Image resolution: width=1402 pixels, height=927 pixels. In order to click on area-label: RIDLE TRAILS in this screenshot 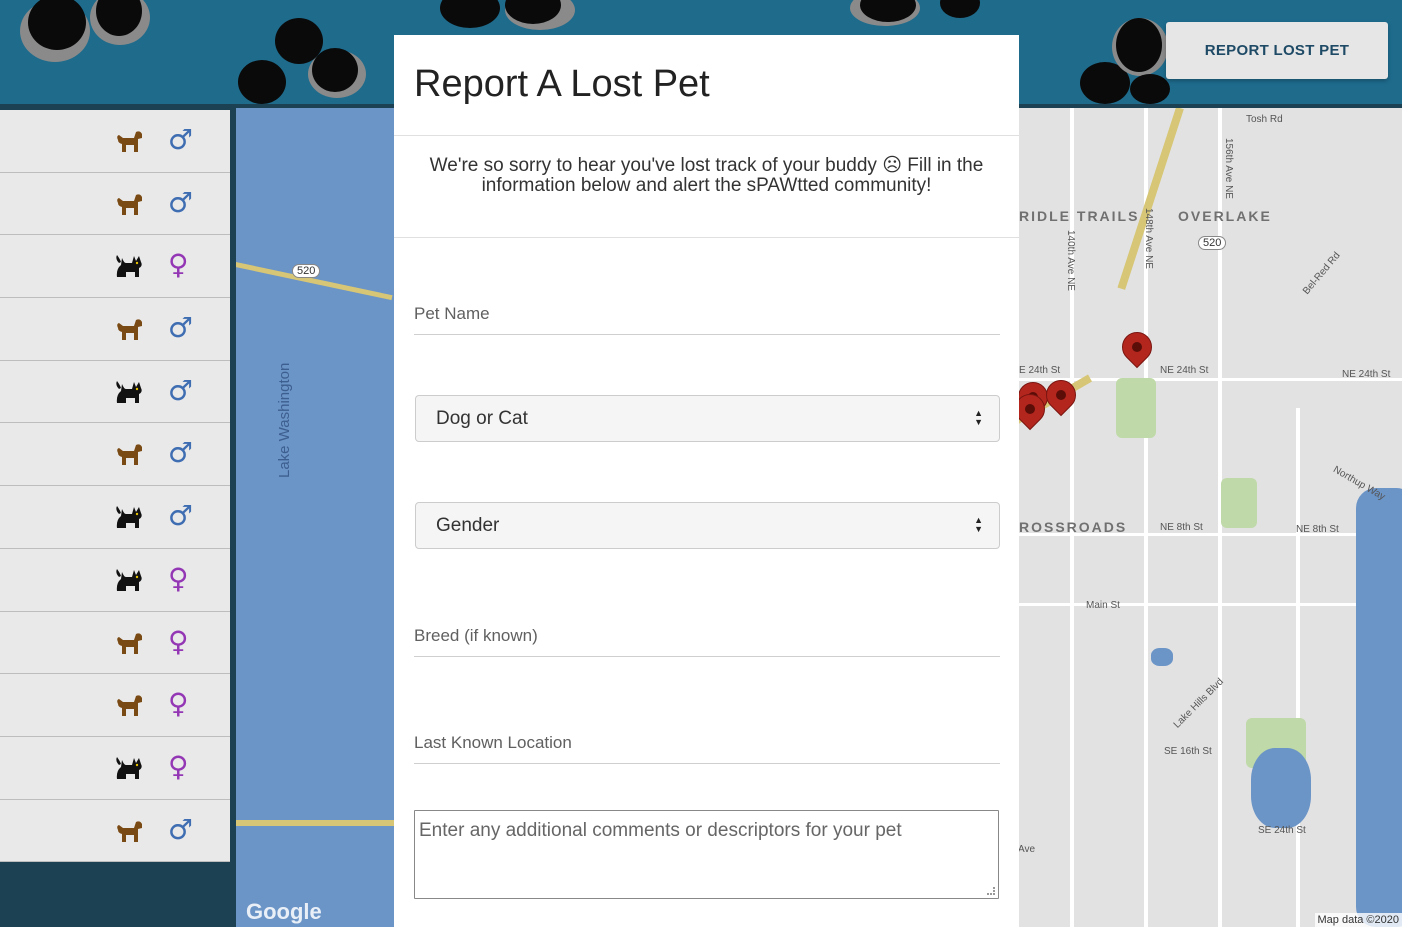, I will do `click(1079, 216)`.